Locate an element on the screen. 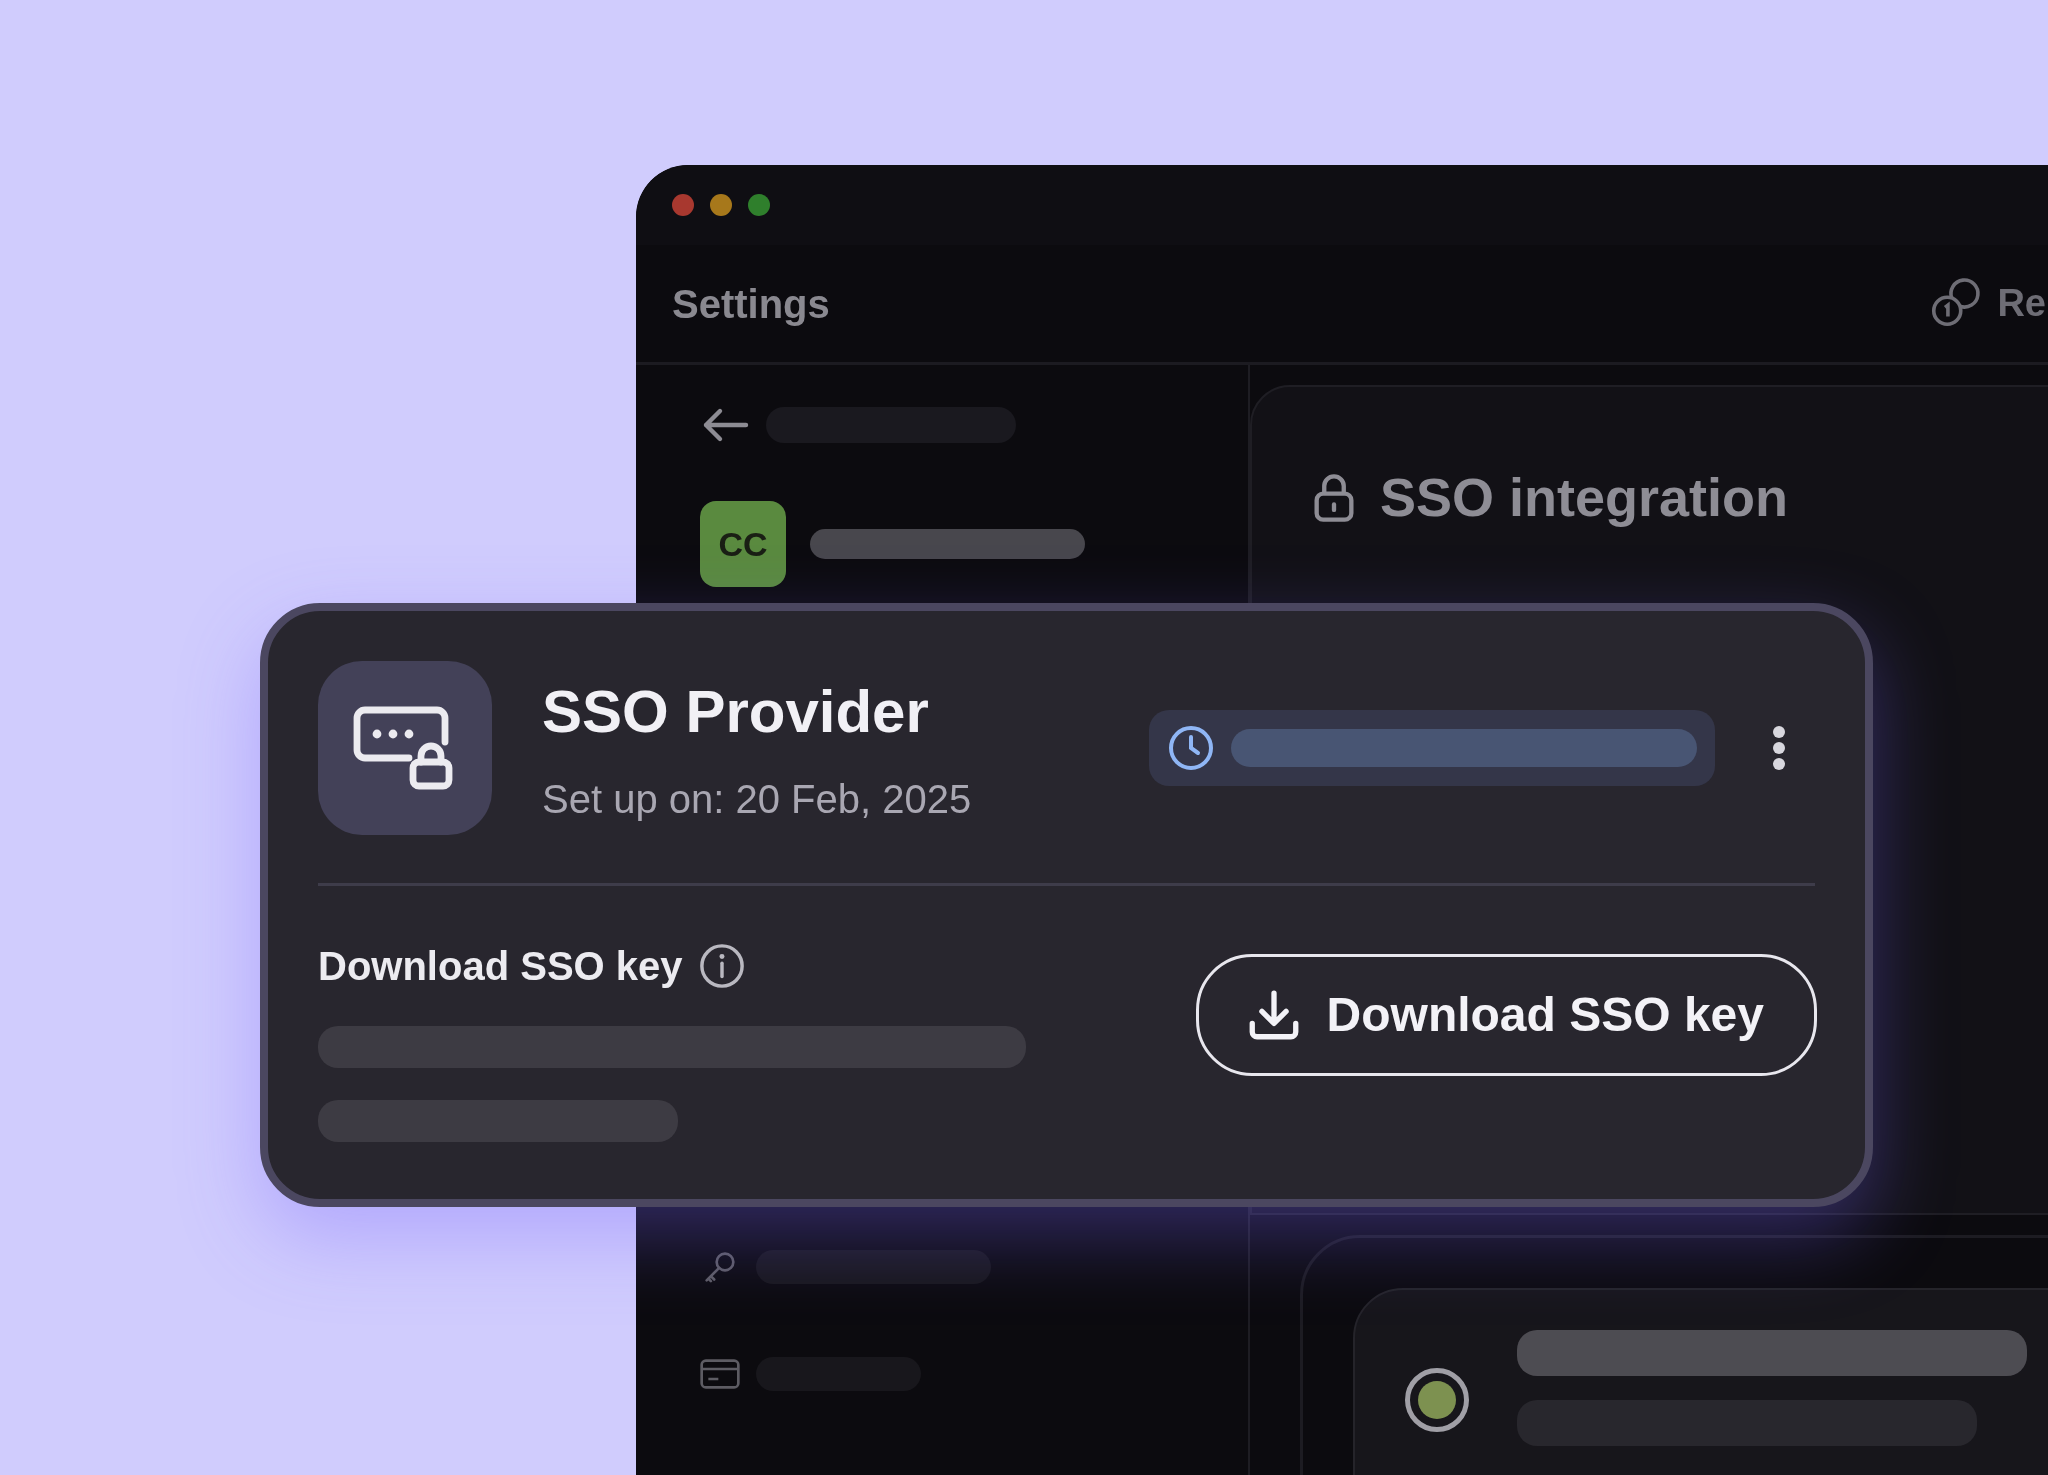 The image size is (2048, 1475). more-options-icon is located at coordinates (1779, 748).